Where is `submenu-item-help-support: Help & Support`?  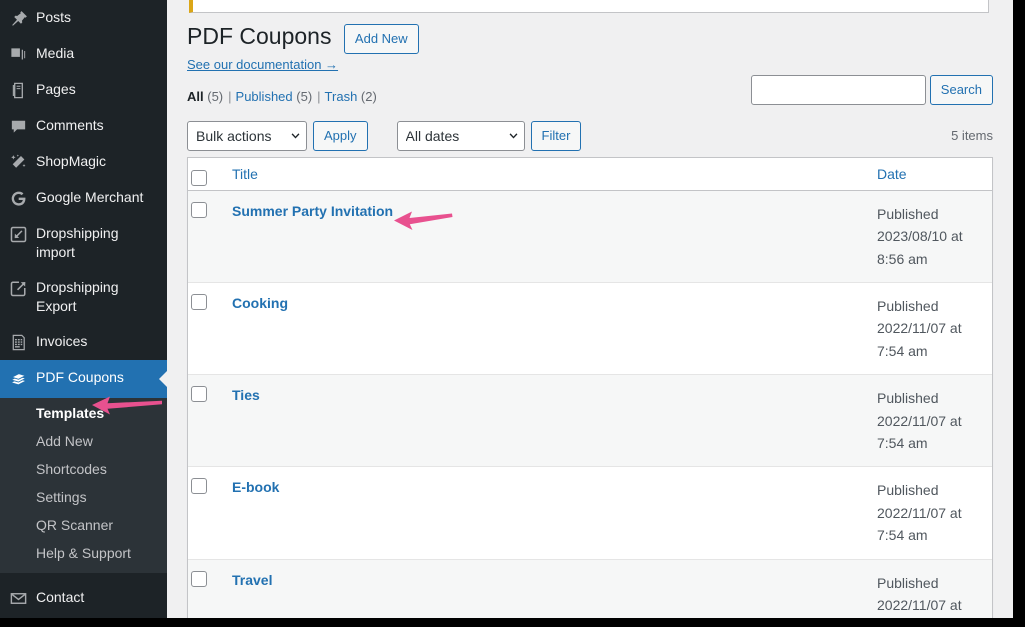 submenu-item-help-support: Help & Support is located at coordinates (83, 553).